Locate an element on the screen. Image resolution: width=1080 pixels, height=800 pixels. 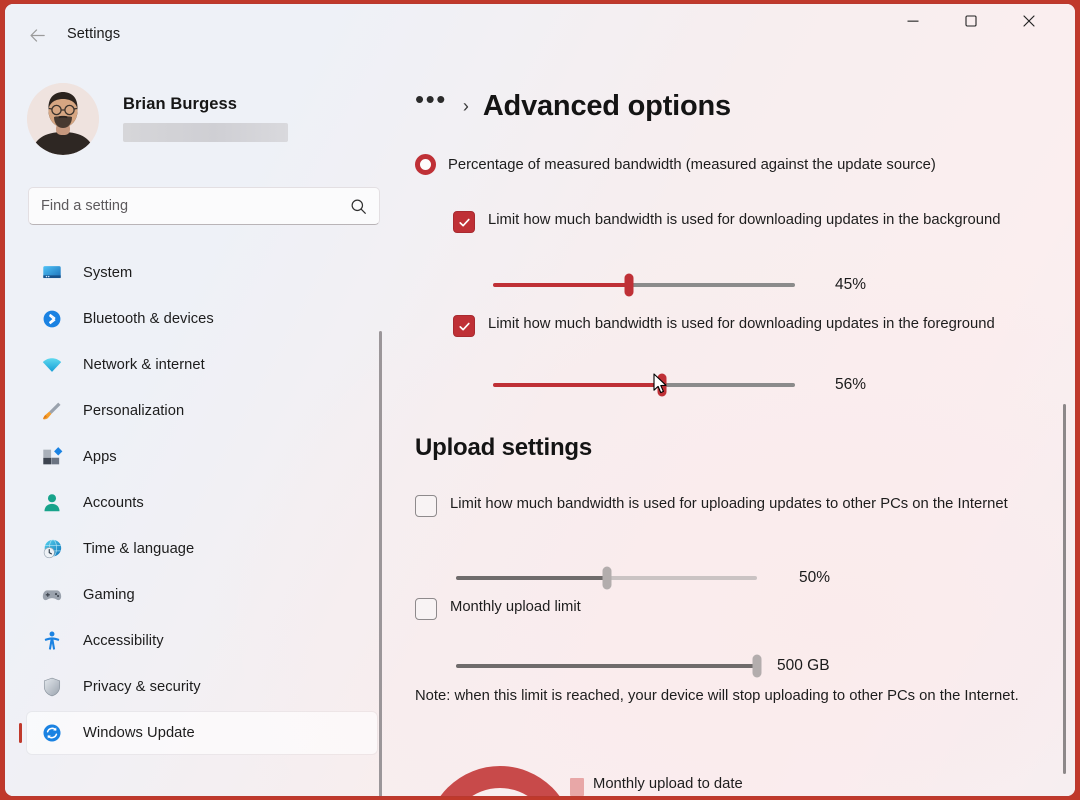
legend-label: Monthly upload to date is located at coordinates (668, 784).